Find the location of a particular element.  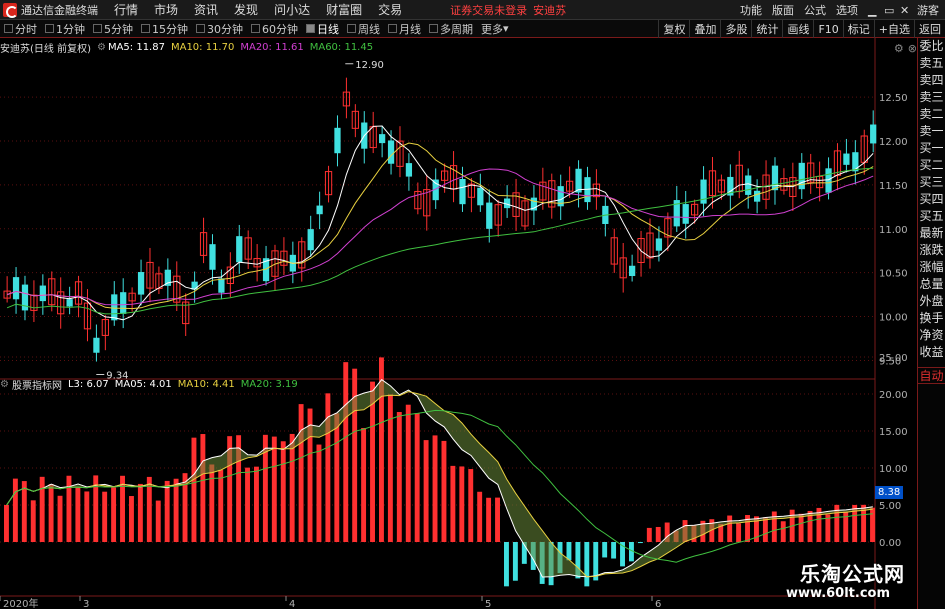

close-icon: ✕ is located at coordinates (903, 10).